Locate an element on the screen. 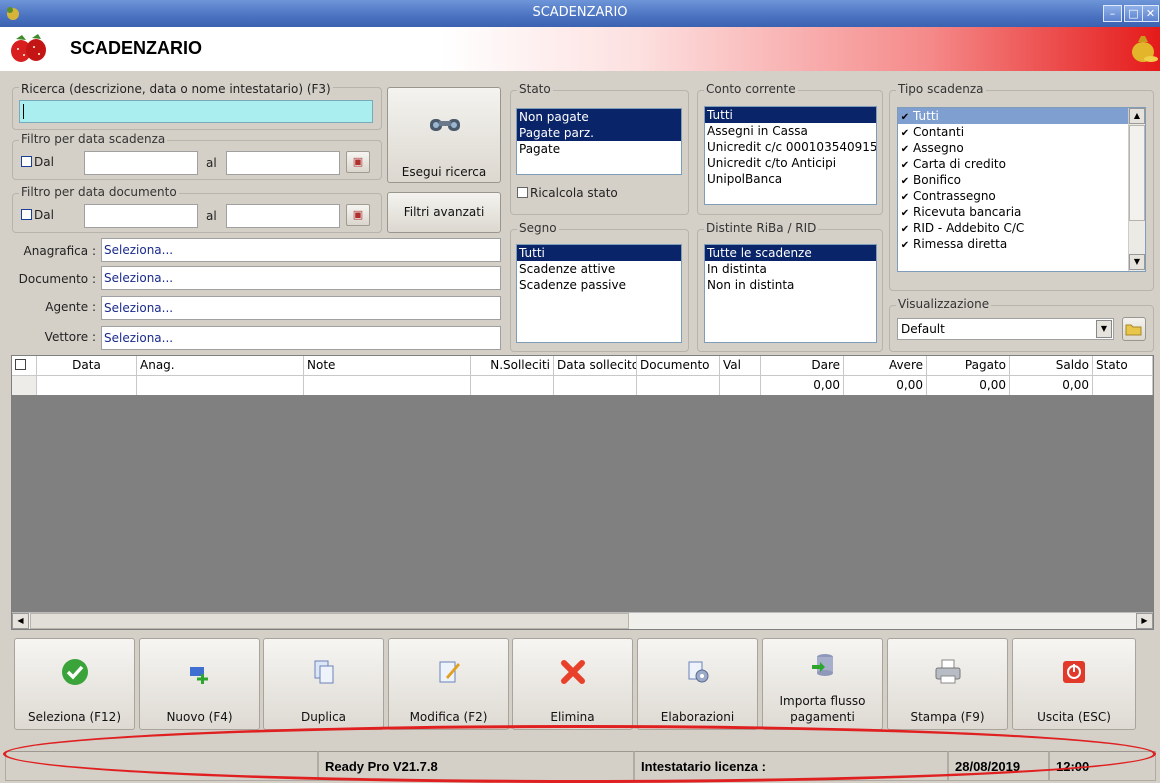  list-item: UnipolBanca is located at coordinates (790, 179).